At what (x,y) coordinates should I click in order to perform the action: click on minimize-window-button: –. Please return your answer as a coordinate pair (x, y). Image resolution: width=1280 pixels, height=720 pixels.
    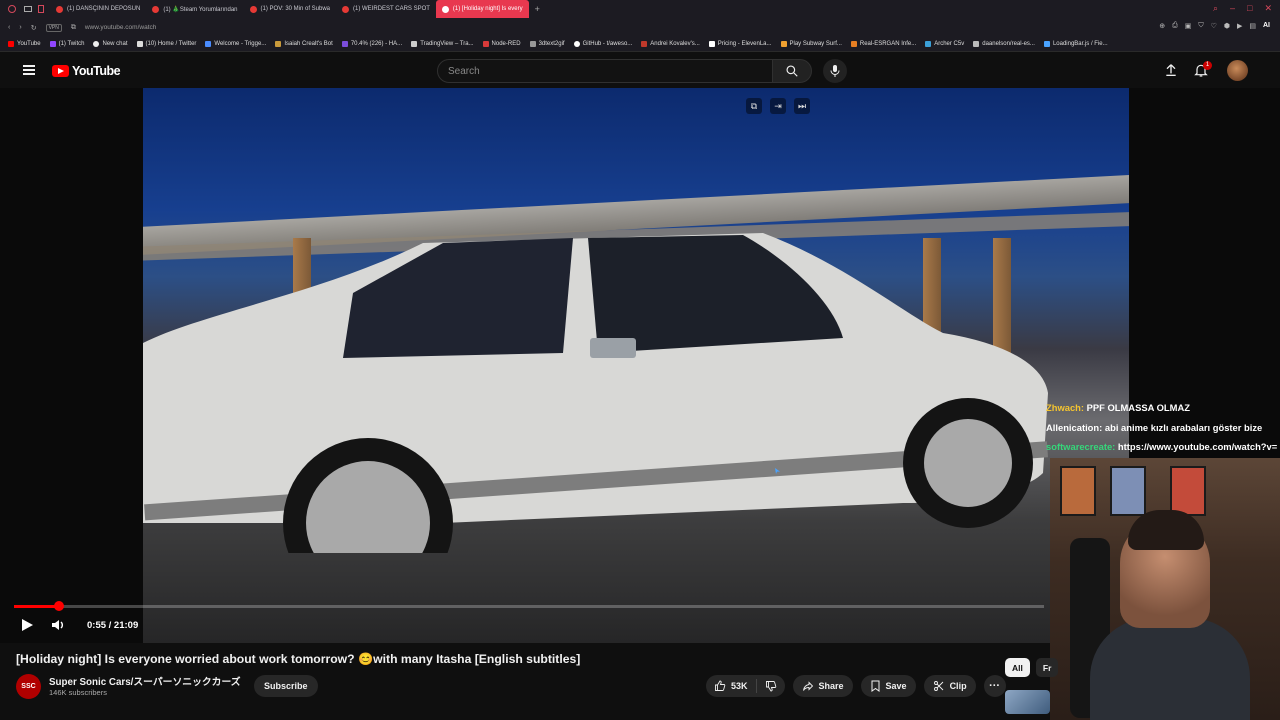
    Looking at the image, I should click on (1232, 8).